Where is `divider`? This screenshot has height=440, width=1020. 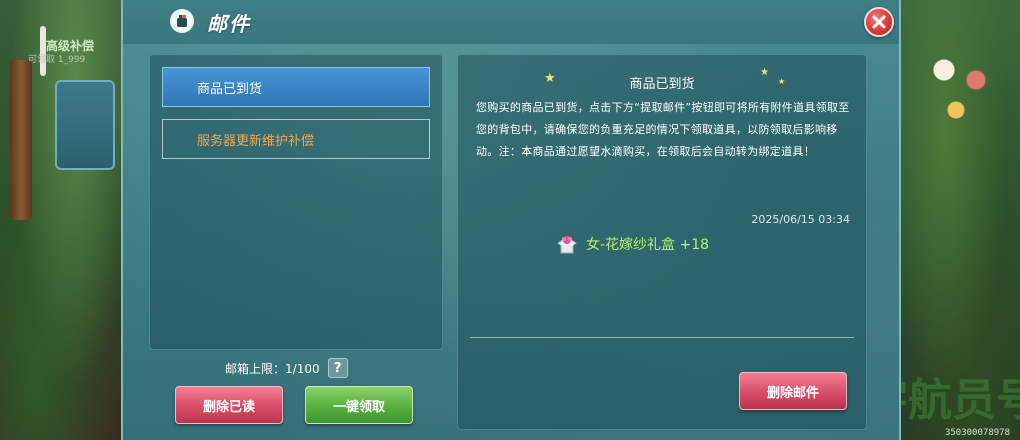 divider is located at coordinates (662, 337).